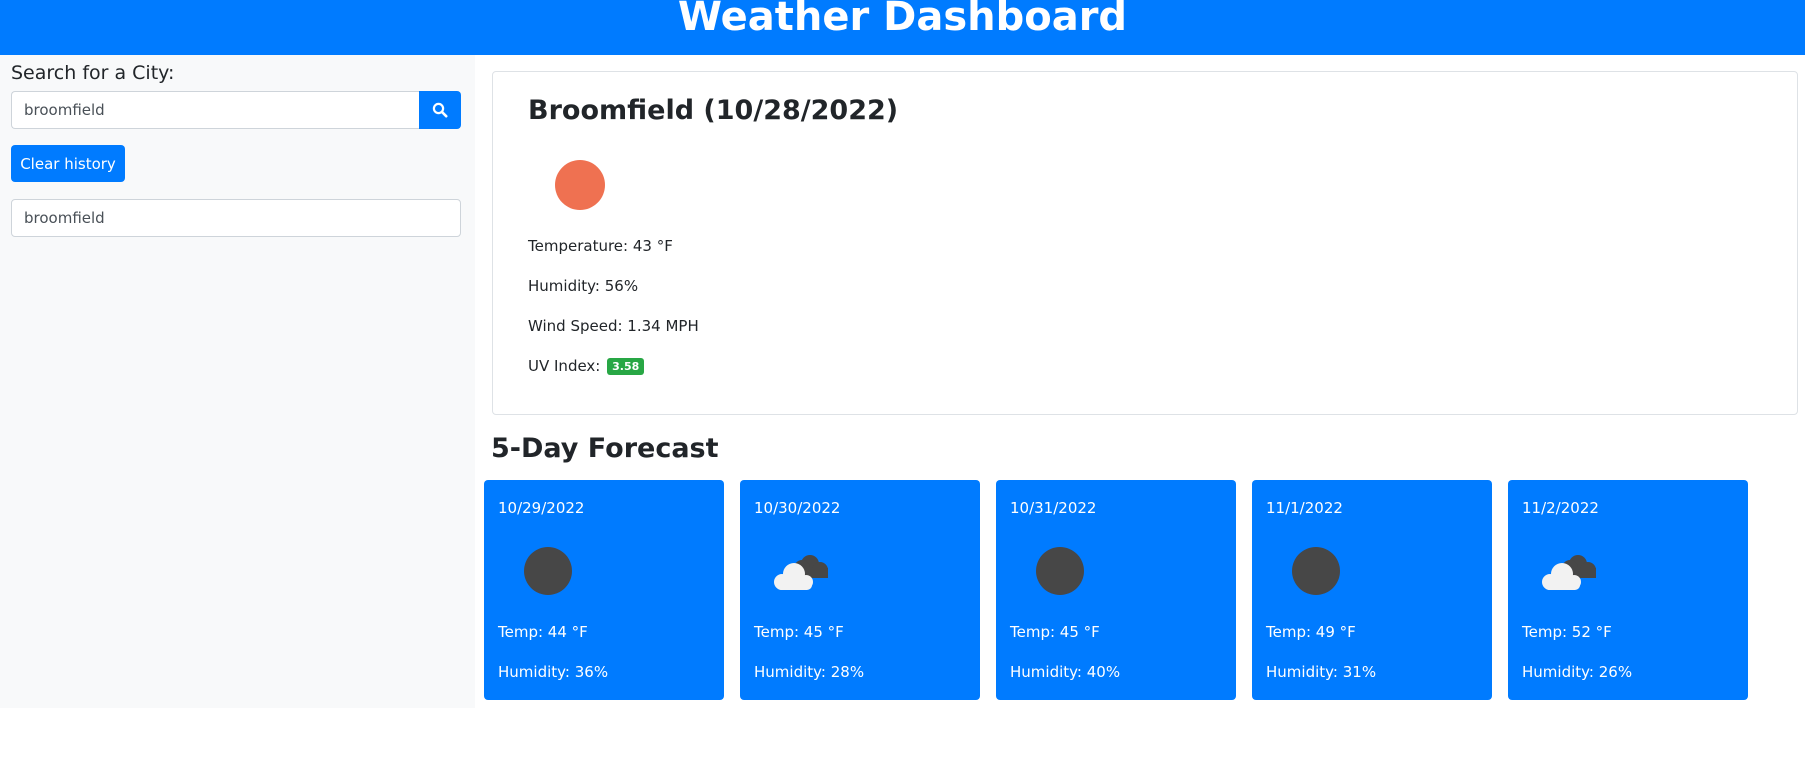 The width and height of the screenshot is (1805, 772). I want to click on search-group, so click(236, 110).